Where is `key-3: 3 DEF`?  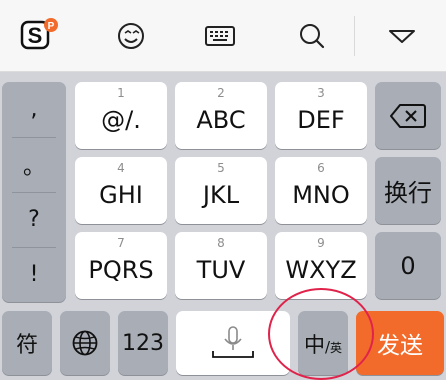
key-3: 3 DEF is located at coordinates (321, 115).